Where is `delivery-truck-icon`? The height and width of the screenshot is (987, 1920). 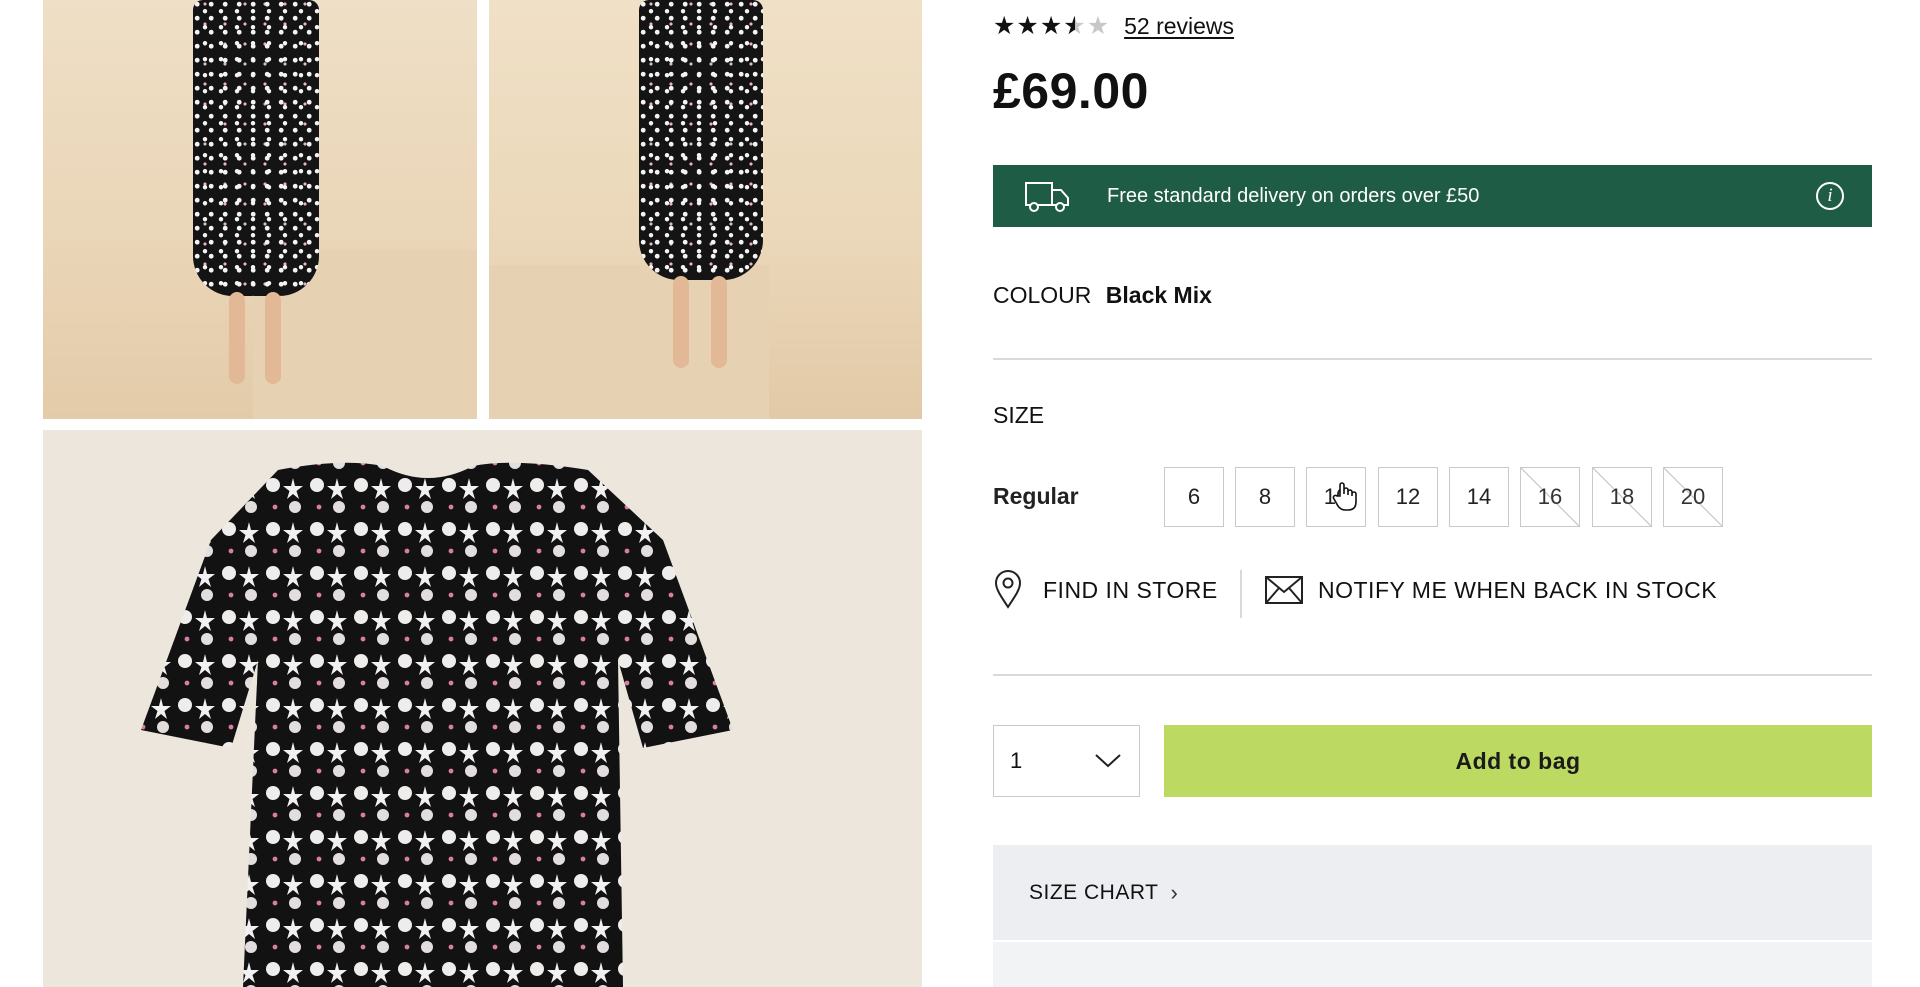 delivery-truck-icon is located at coordinates (1047, 197).